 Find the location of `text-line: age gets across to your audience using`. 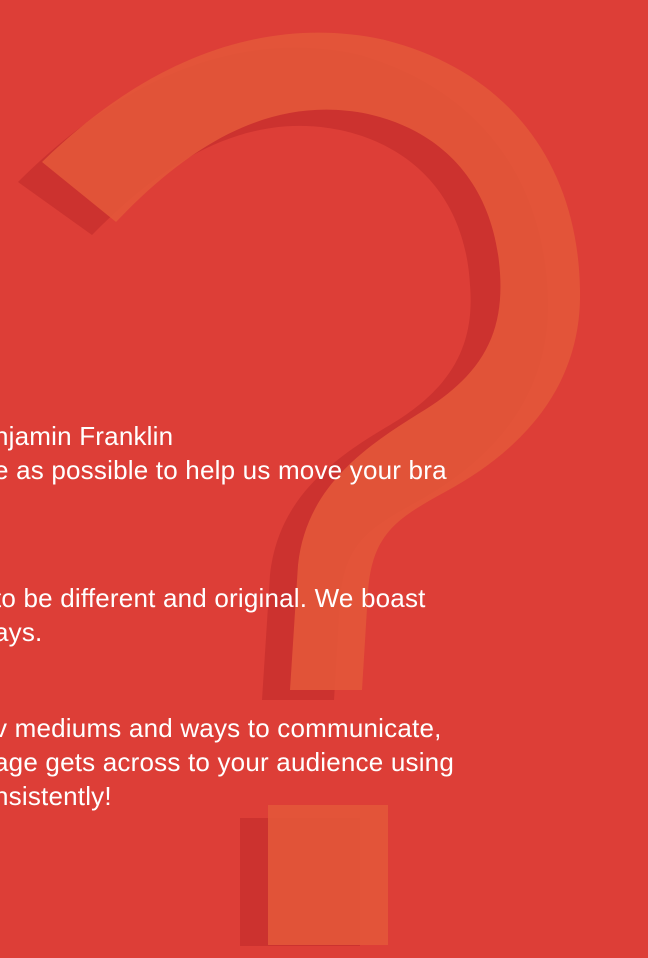

text-line: age gets across to your audience using is located at coordinates (227, 762).